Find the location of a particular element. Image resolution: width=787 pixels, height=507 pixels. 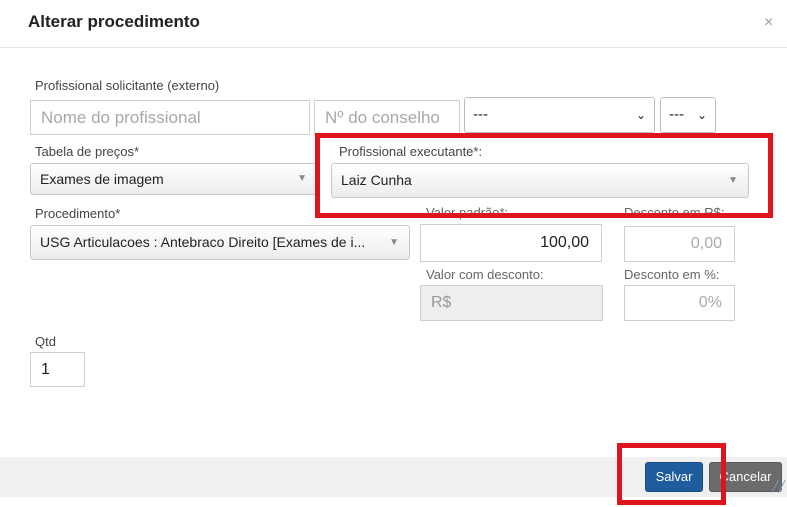

uf-select: --- ⌄ is located at coordinates (688, 115).